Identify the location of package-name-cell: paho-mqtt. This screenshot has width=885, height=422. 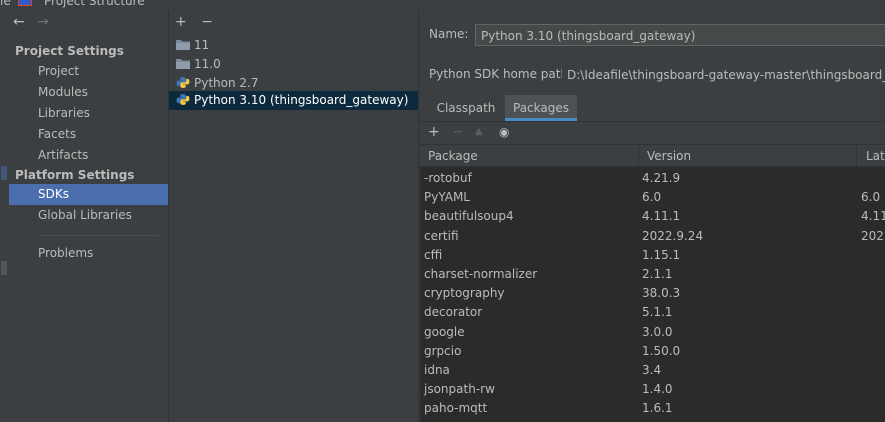
(456, 408).